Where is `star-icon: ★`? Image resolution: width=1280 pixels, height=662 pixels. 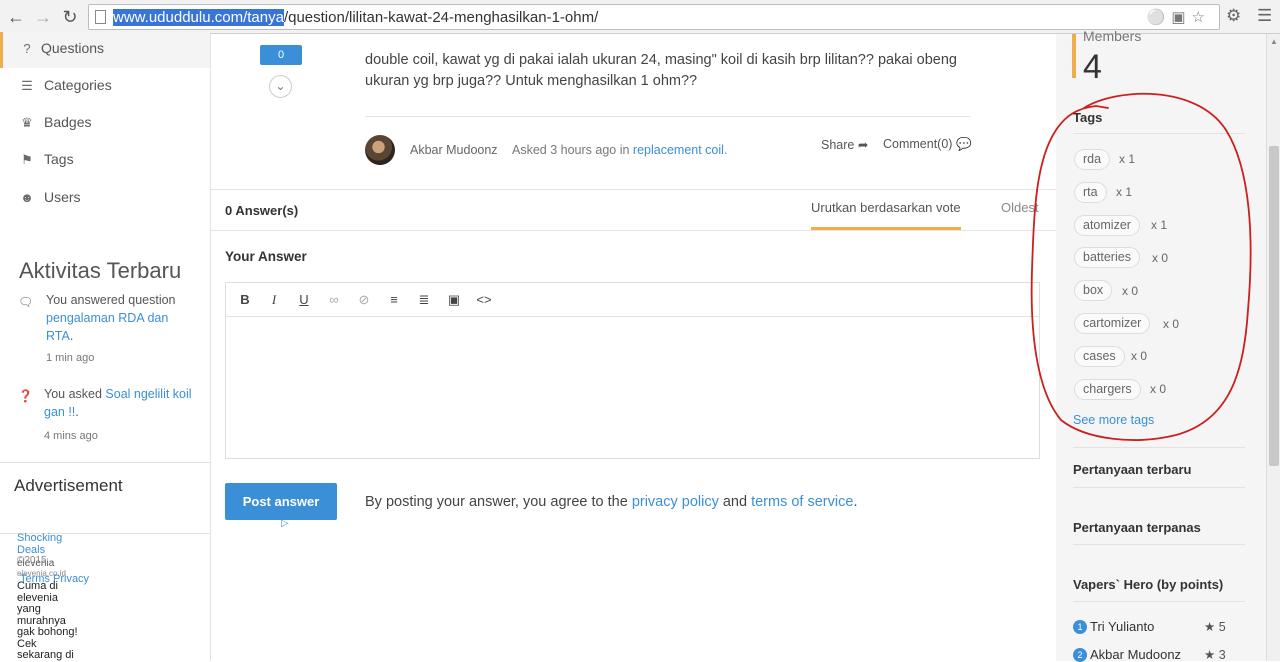
star-icon: ★ is located at coordinates (1210, 655).